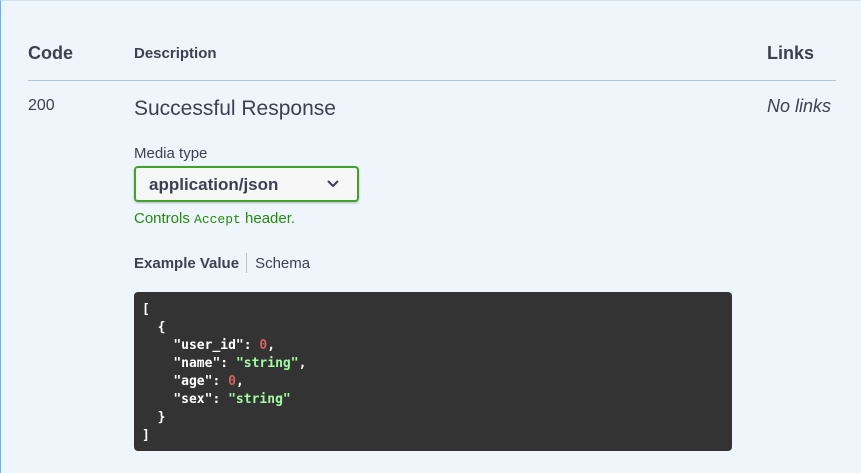 The image size is (861, 473). What do you see at coordinates (186, 263) in the screenshot?
I see `tab-example-value: Example Value` at bounding box center [186, 263].